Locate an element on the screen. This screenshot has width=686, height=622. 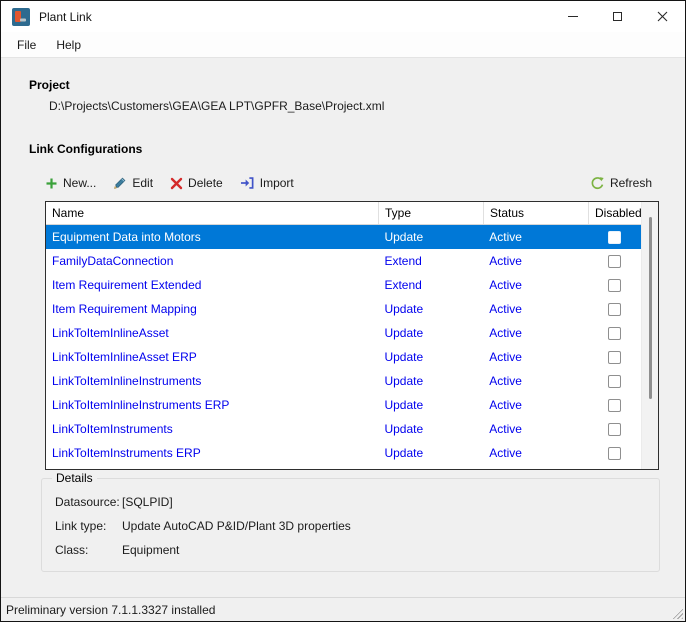
delete-button-label: Delete is located at coordinates (205, 183).